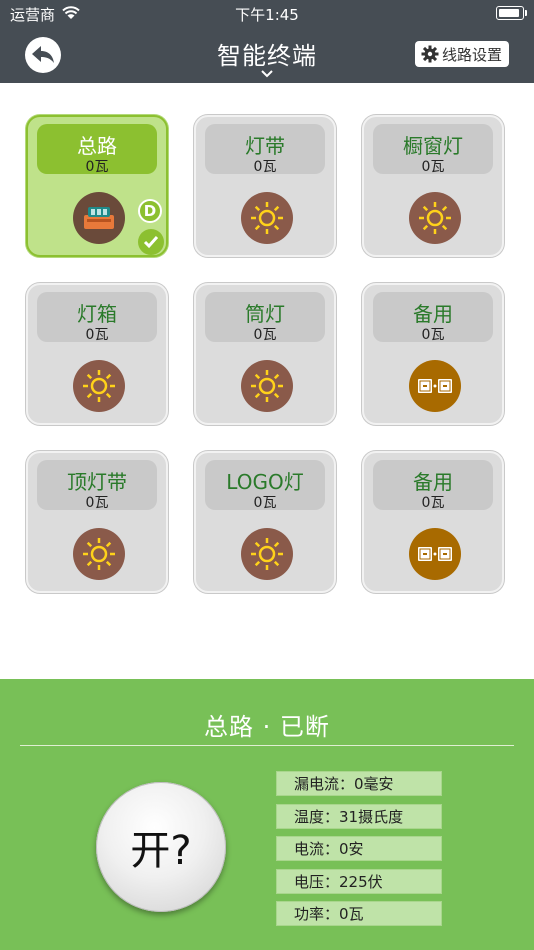 This screenshot has height=950, width=534. I want to click on tile-label-box: 总路 0瓦, so click(97, 149).